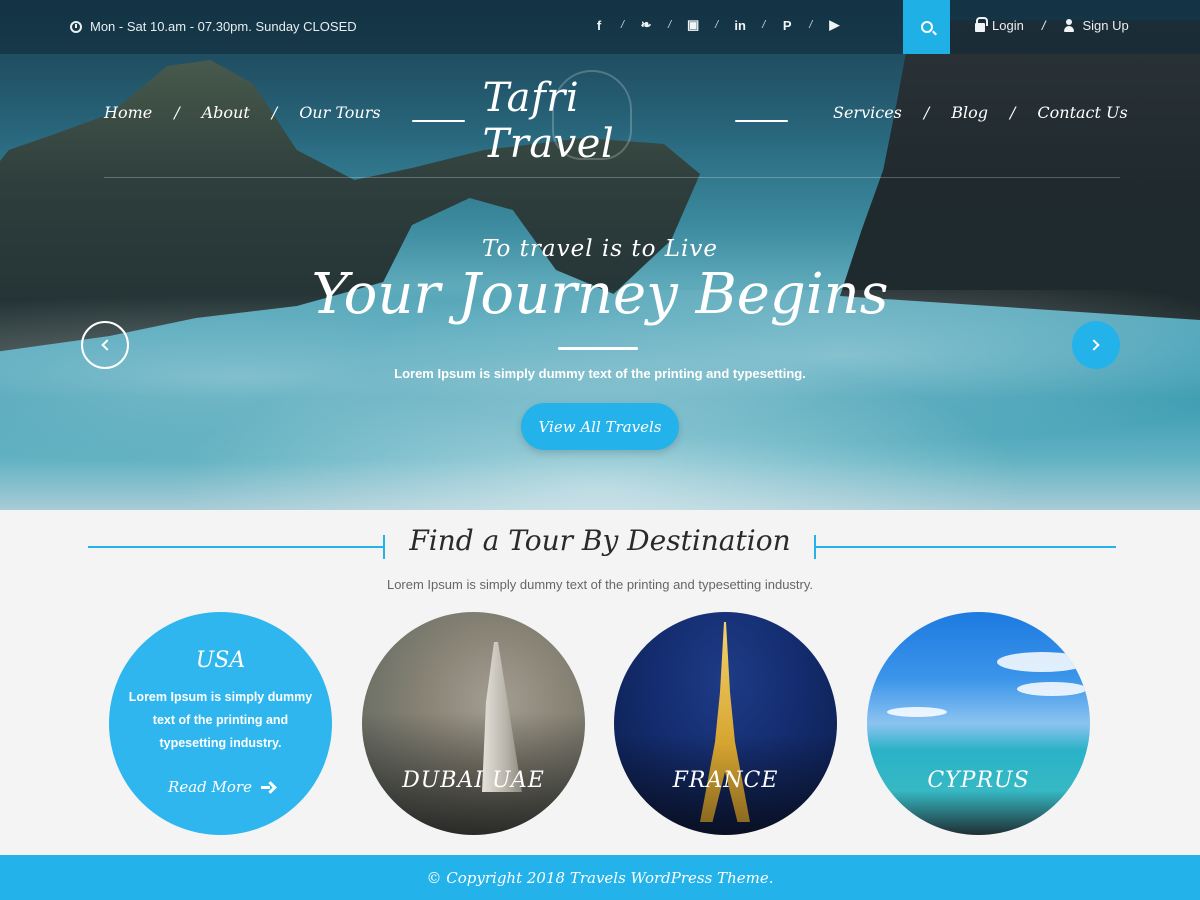 The width and height of the screenshot is (1200, 900). I want to click on view-all-travels-button: View All Travels, so click(600, 426).